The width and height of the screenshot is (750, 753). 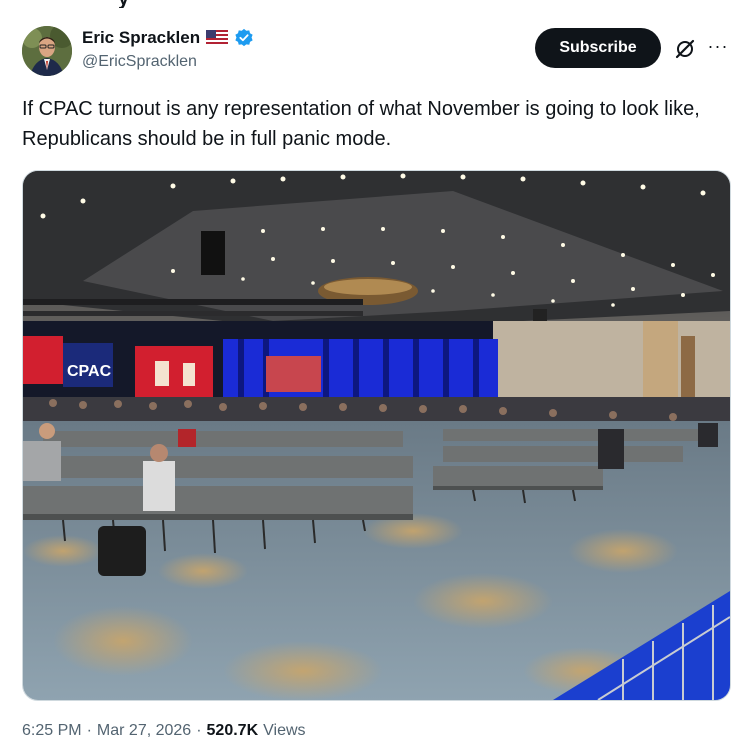 What do you see at coordinates (89, 371) in the screenshot?
I see `stage-screen-text: CPAC` at bounding box center [89, 371].